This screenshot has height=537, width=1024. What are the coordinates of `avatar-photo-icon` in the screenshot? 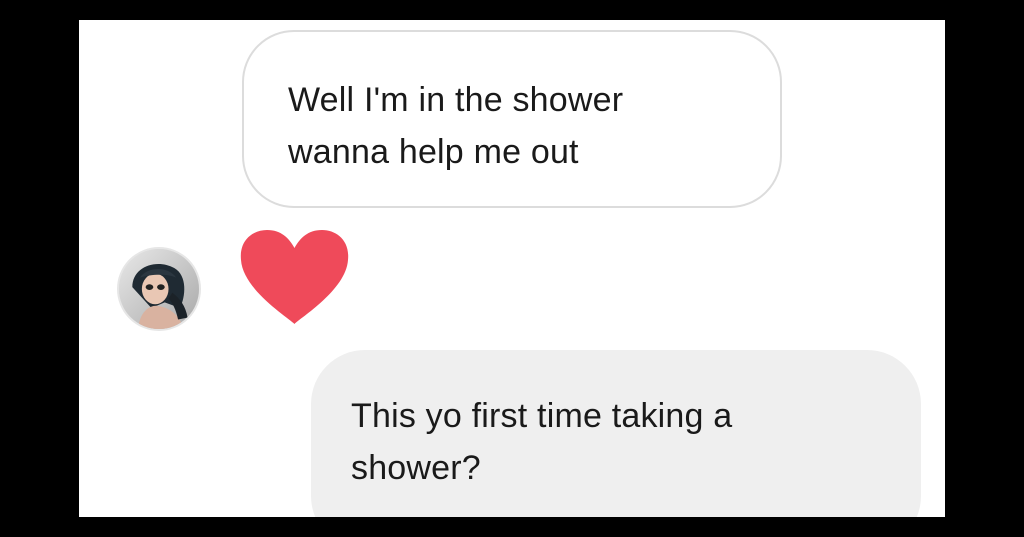 It's located at (159, 289).